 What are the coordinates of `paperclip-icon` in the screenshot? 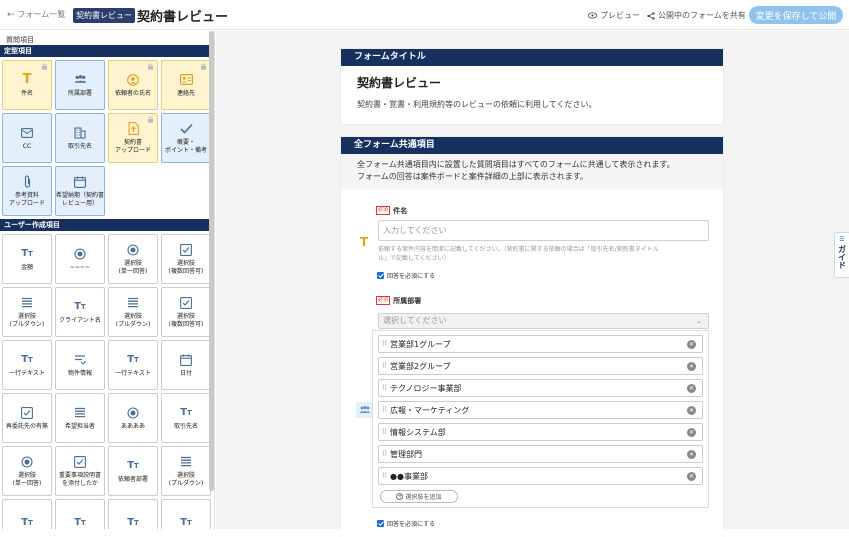 It's located at (27, 182).